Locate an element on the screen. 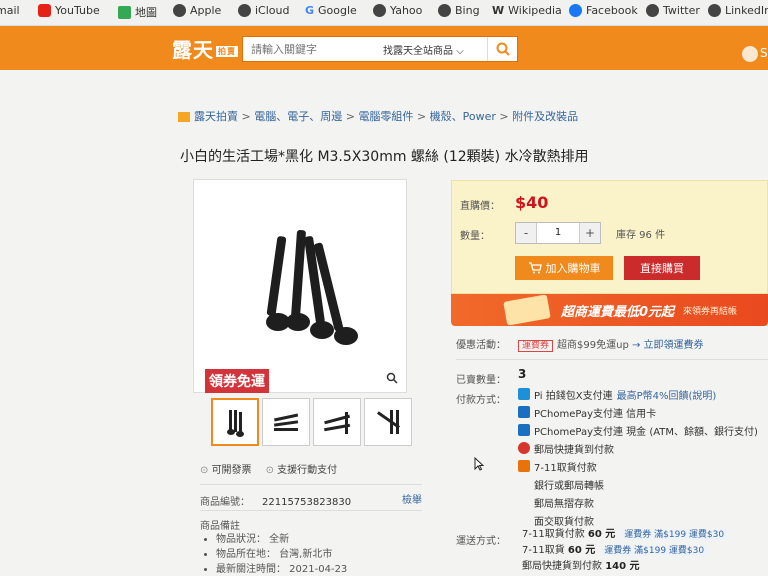 The width and height of the screenshot is (768, 576). apple-icon is located at coordinates (244, 10).